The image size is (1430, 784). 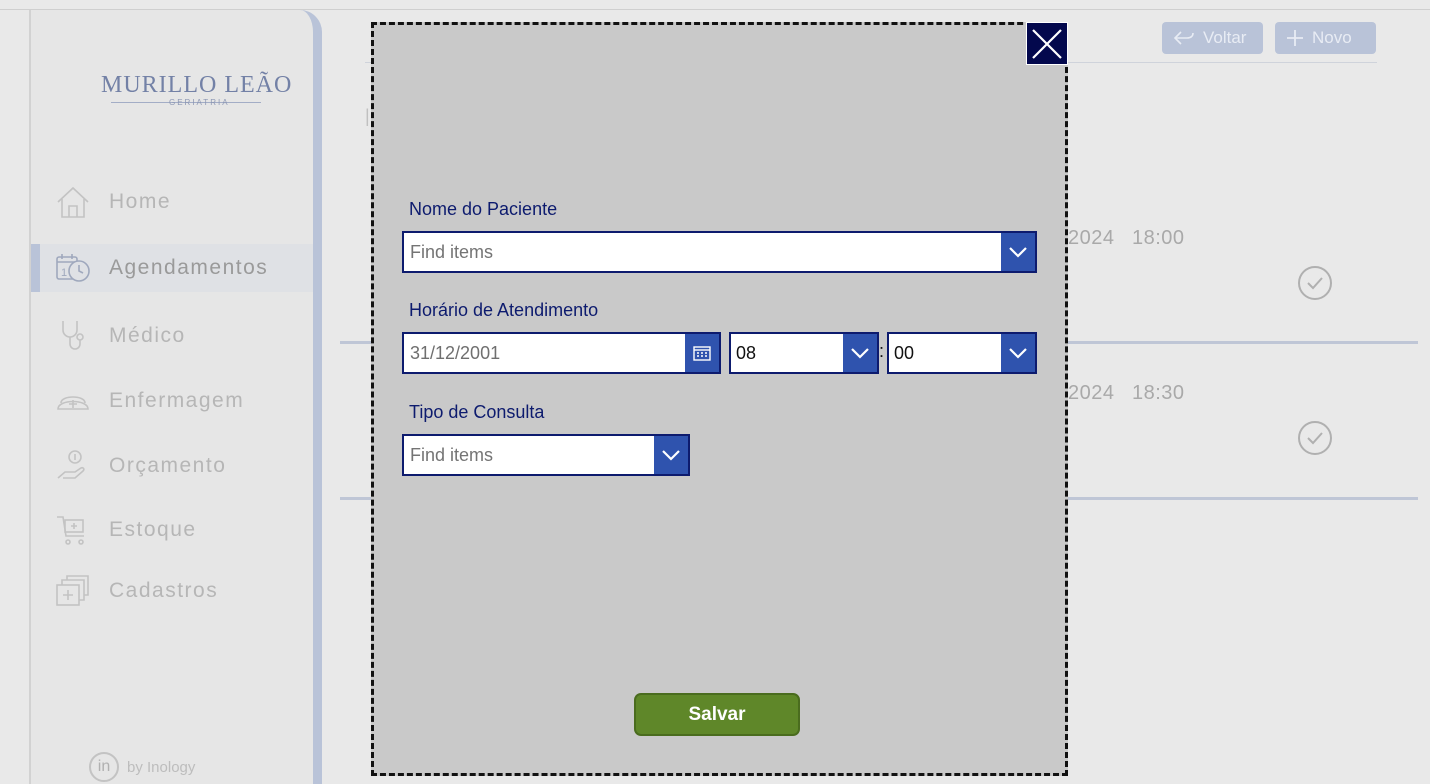 What do you see at coordinates (70, 530) in the screenshot?
I see `medical-cart-icon` at bounding box center [70, 530].